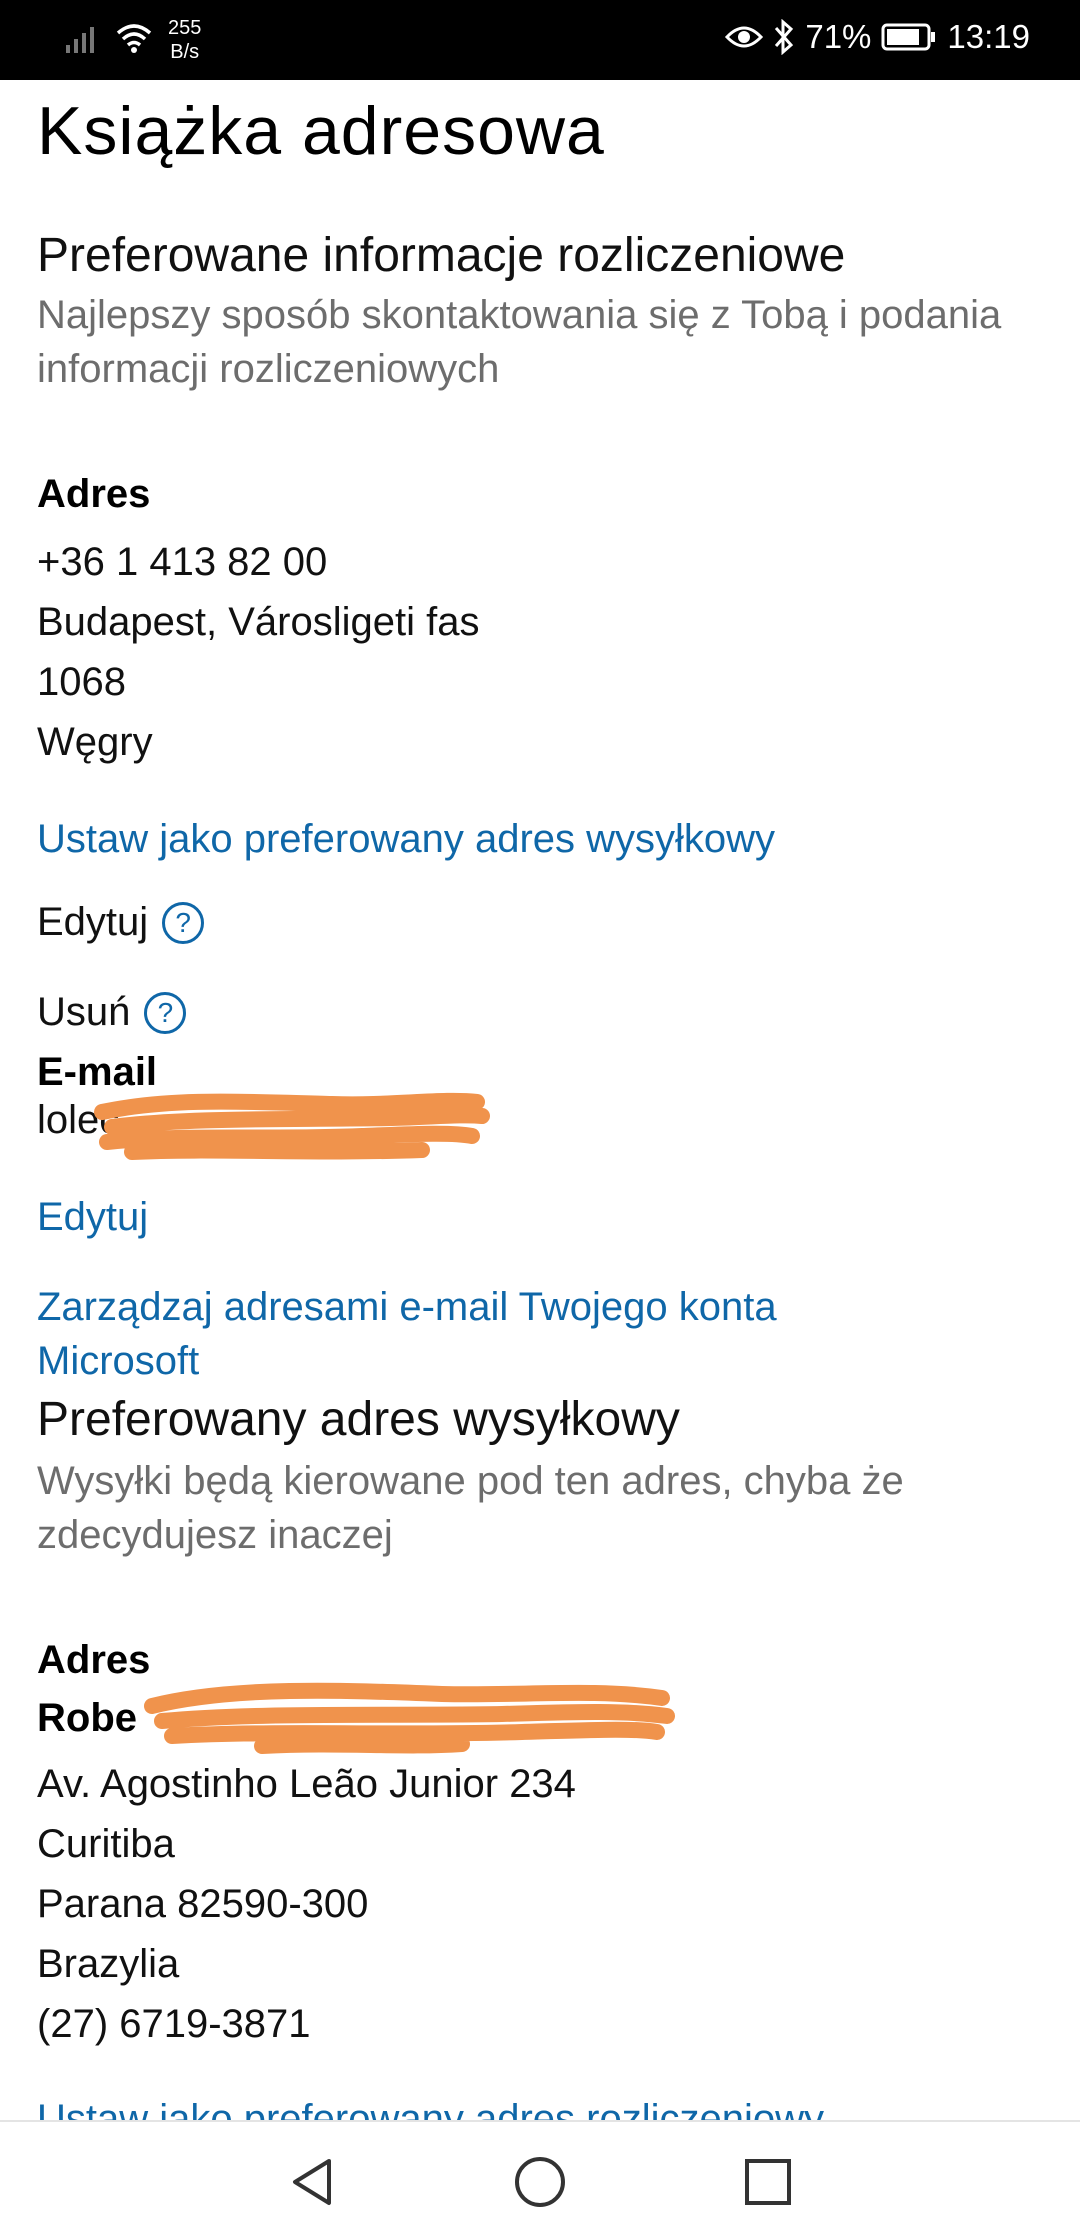 This screenshot has height=2240, width=1080. What do you see at coordinates (95, 742) in the screenshot?
I see `billing-address-line: Węgry` at bounding box center [95, 742].